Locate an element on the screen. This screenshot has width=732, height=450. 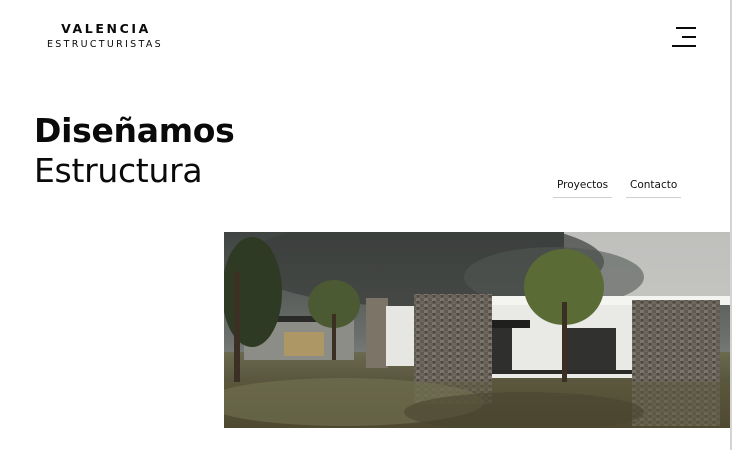
nav-link-proyectos: Proyectos is located at coordinates (583, 188).